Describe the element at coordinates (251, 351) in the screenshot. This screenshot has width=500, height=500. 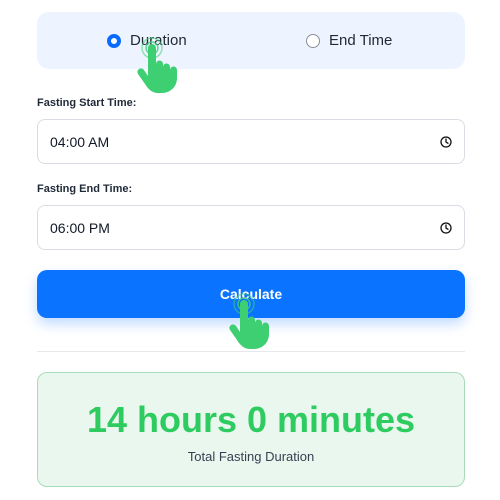
I see `divider` at that location.